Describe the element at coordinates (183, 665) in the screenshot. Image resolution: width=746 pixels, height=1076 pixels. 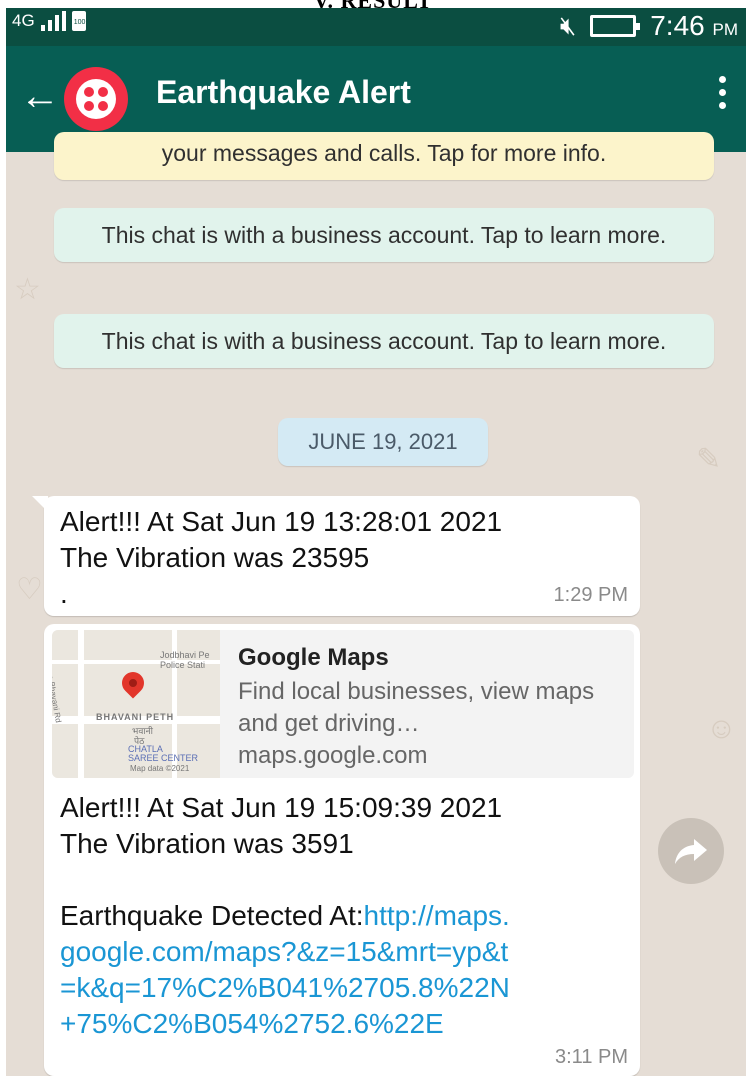
I see `map-label: Police Stati` at that location.